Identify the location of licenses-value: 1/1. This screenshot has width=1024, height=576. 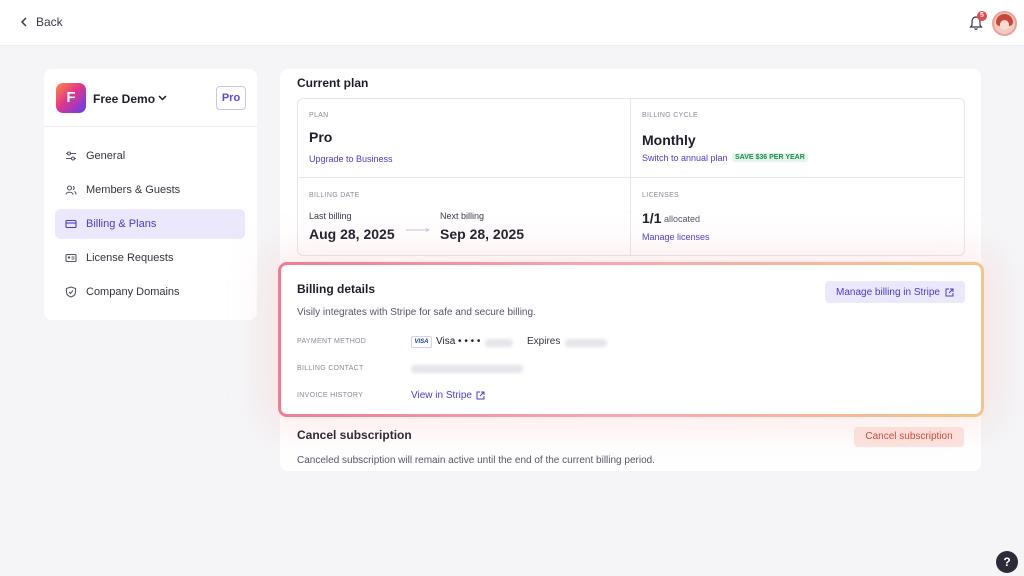
(652, 218).